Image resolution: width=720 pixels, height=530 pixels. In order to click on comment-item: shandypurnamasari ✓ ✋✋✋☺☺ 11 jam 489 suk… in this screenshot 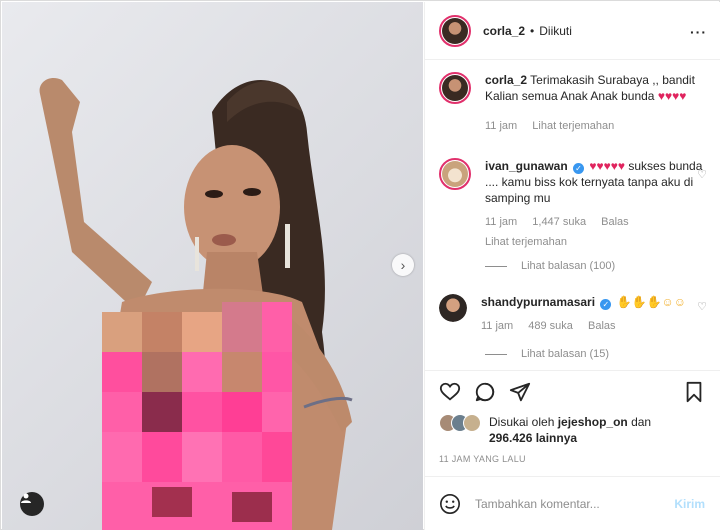, I will do `click(570, 314)`.